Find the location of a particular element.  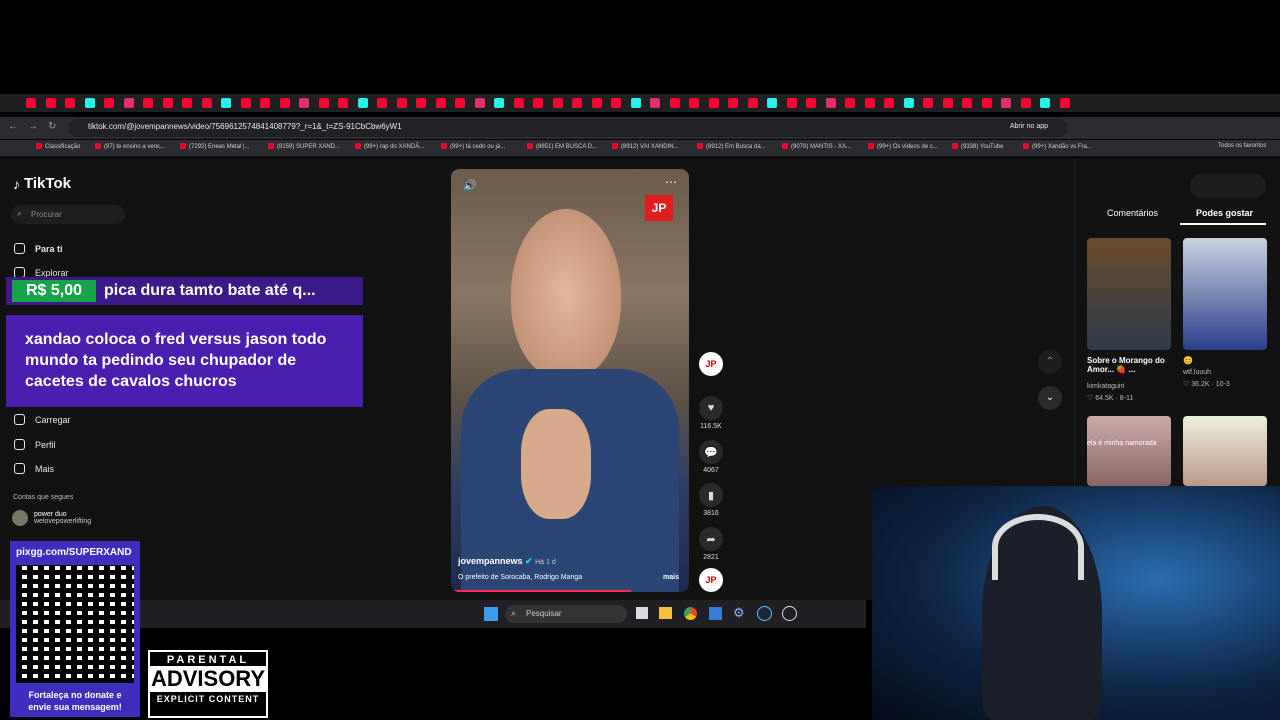

nav-item-0: Para ti is located at coordinates (38, 248).